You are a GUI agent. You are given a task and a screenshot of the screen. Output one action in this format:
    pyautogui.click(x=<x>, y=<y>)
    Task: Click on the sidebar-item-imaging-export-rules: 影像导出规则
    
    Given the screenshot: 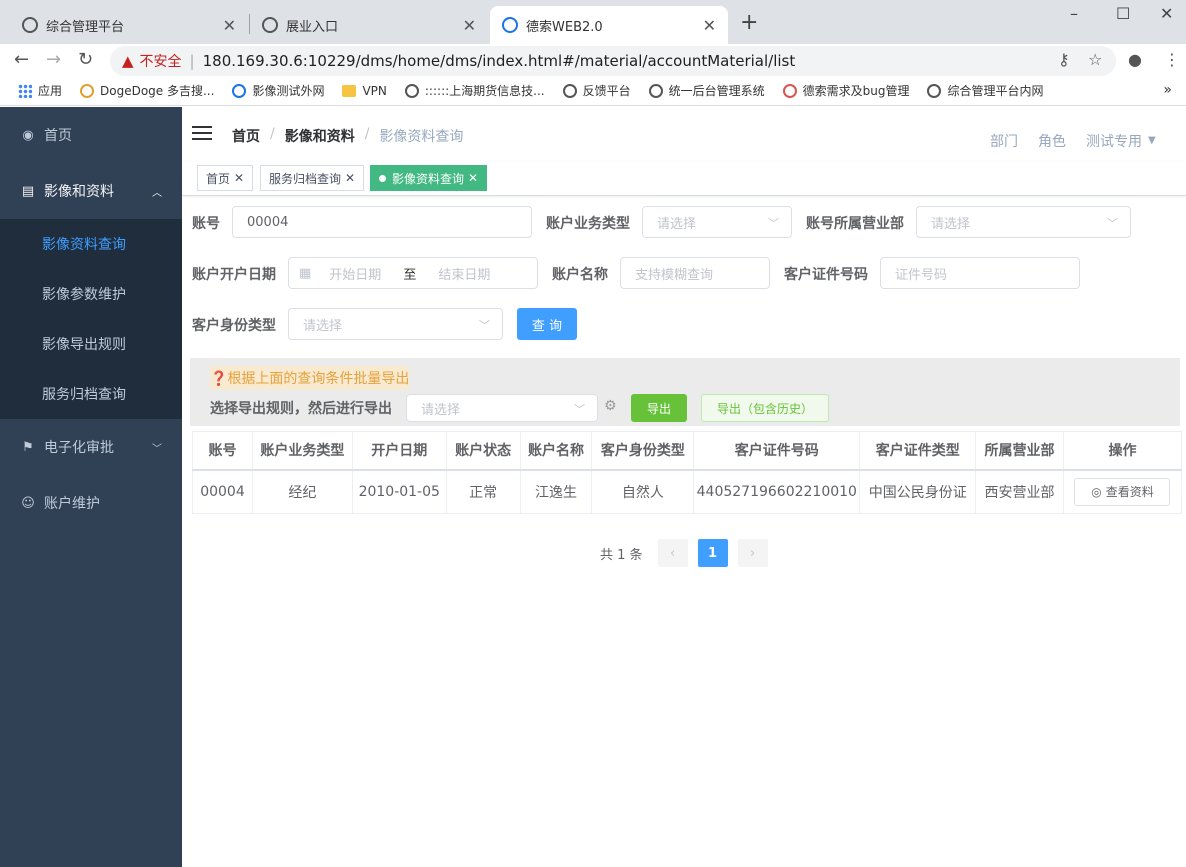 What is the action you would take?
    pyautogui.click(x=91, y=344)
    